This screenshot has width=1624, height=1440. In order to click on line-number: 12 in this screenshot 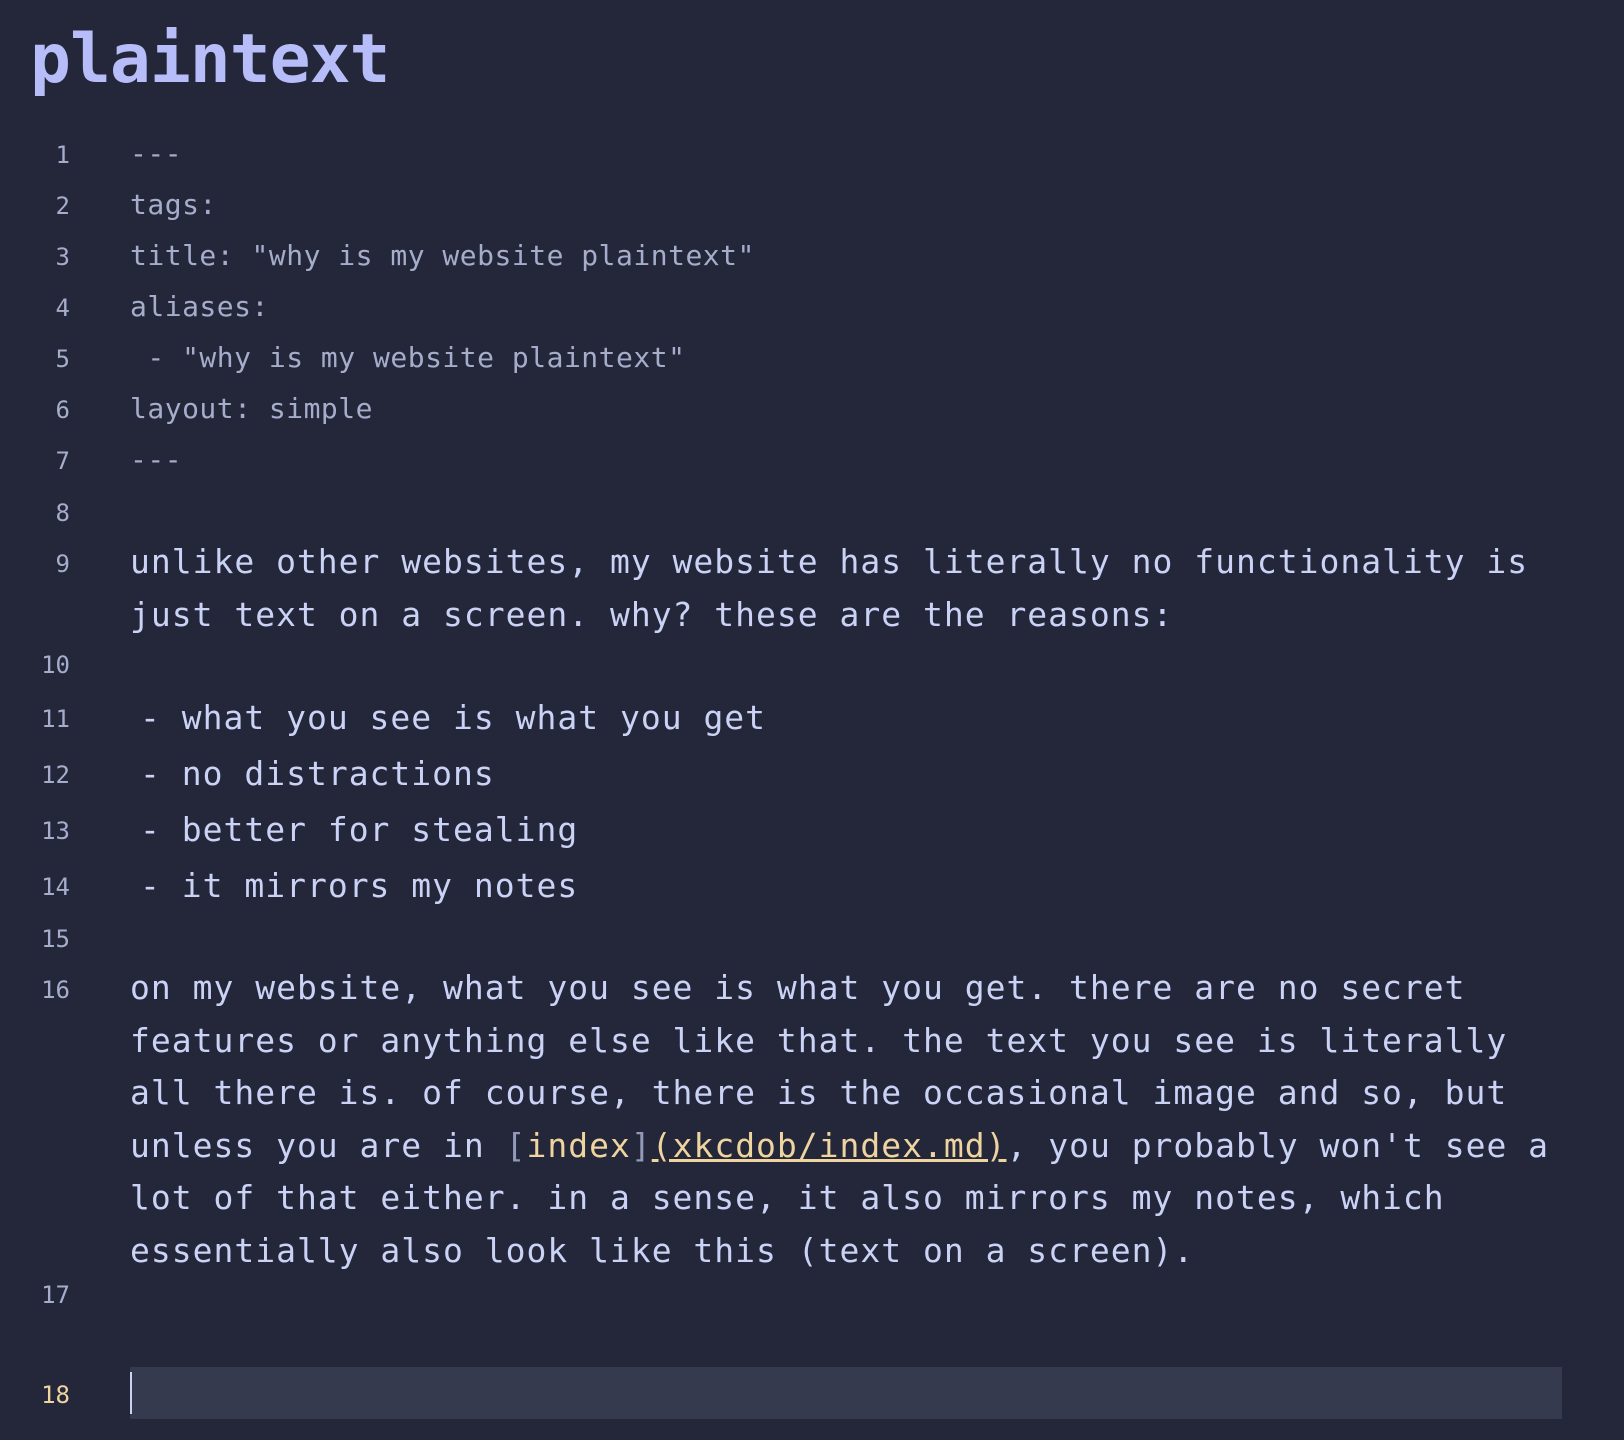, I will do `click(55, 775)`.